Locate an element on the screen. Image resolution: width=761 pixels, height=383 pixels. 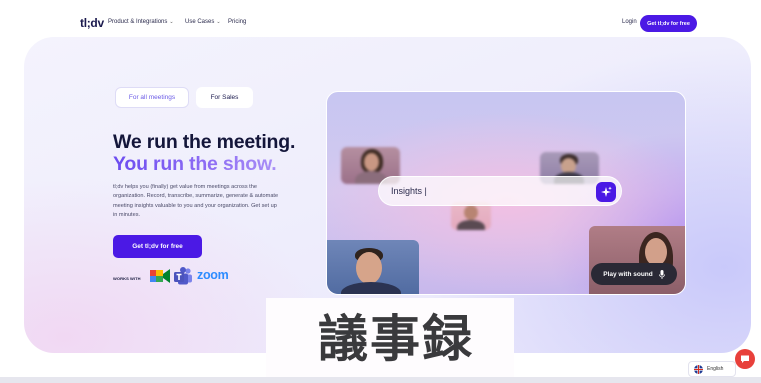
bottom-divider is located at coordinates (380, 380).